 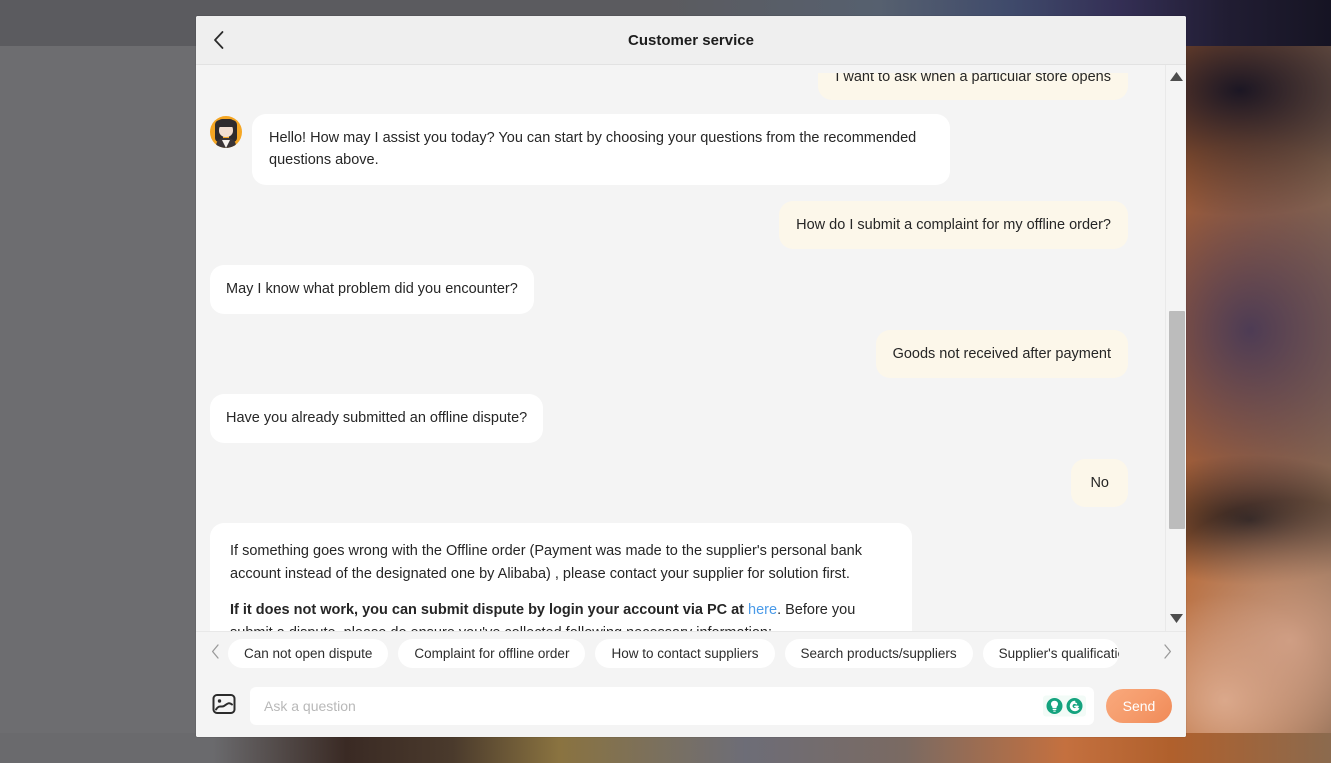 What do you see at coordinates (665, 748) in the screenshot?
I see `background-bottom-strip` at bounding box center [665, 748].